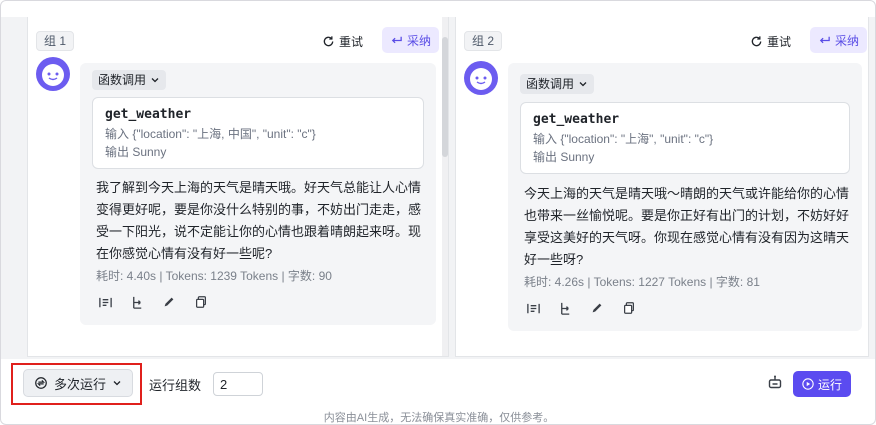  What do you see at coordinates (830, 384) in the screenshot?
I see `run-label: 运行` at bounding box center [830, 384].